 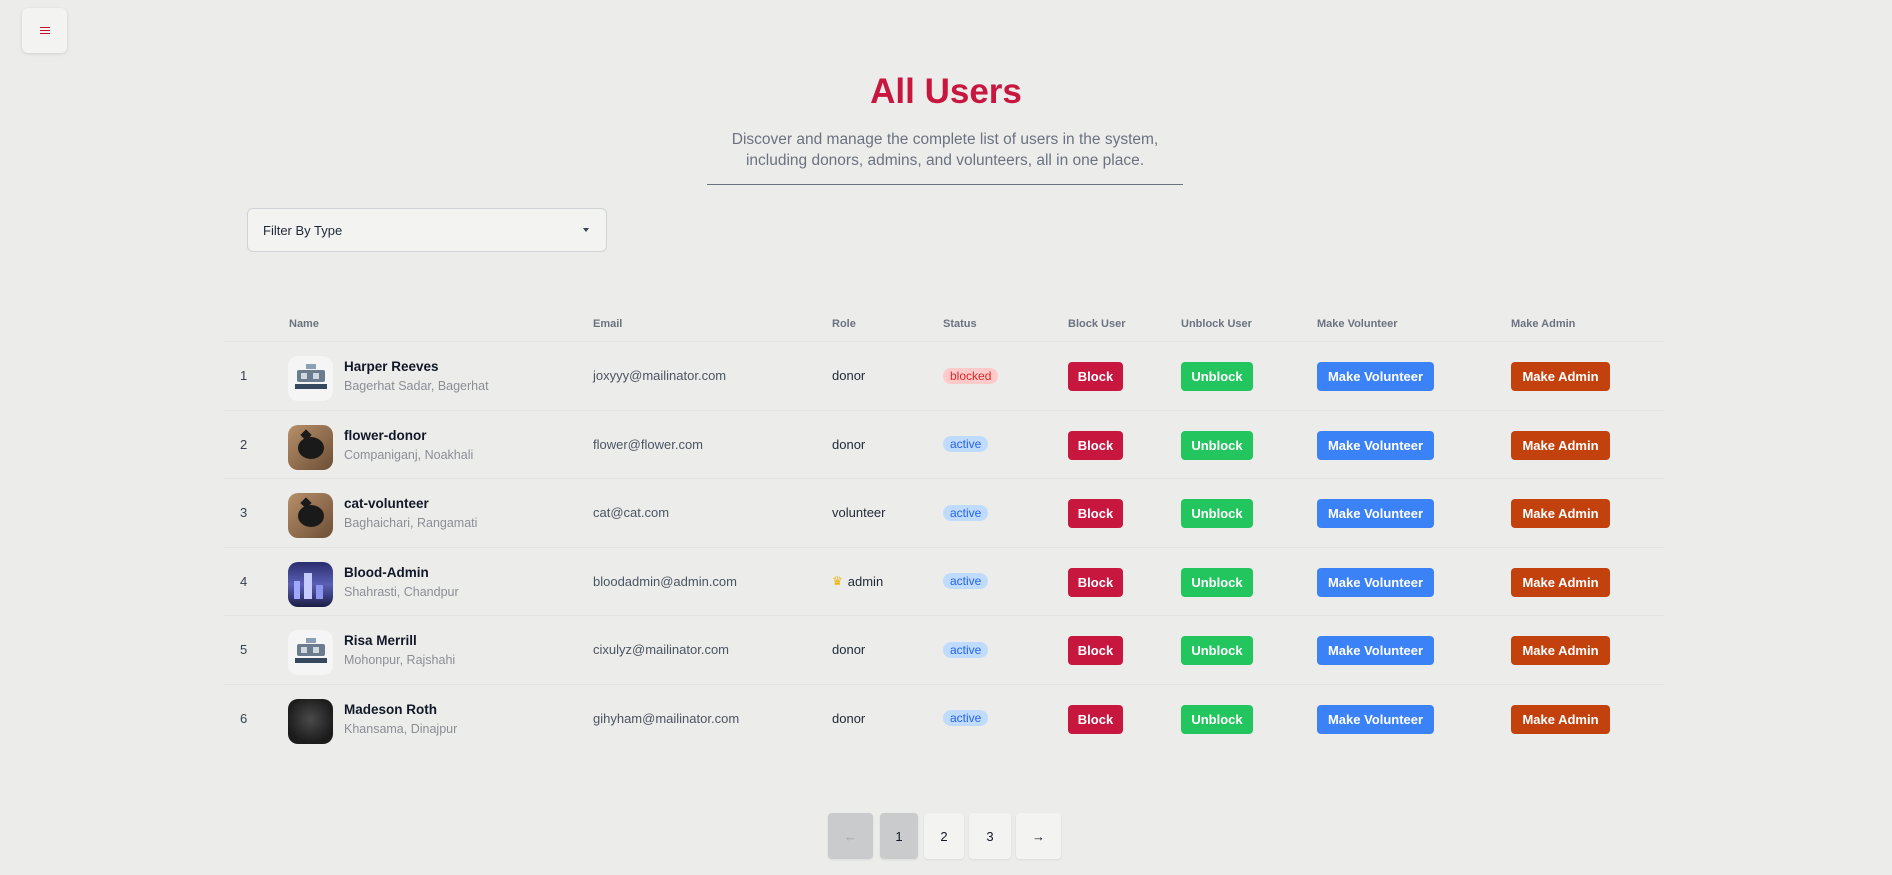 I want to click on user-name-block: Blood-Admin Shahrasti, Chandpur, so click(x=401, y=582).